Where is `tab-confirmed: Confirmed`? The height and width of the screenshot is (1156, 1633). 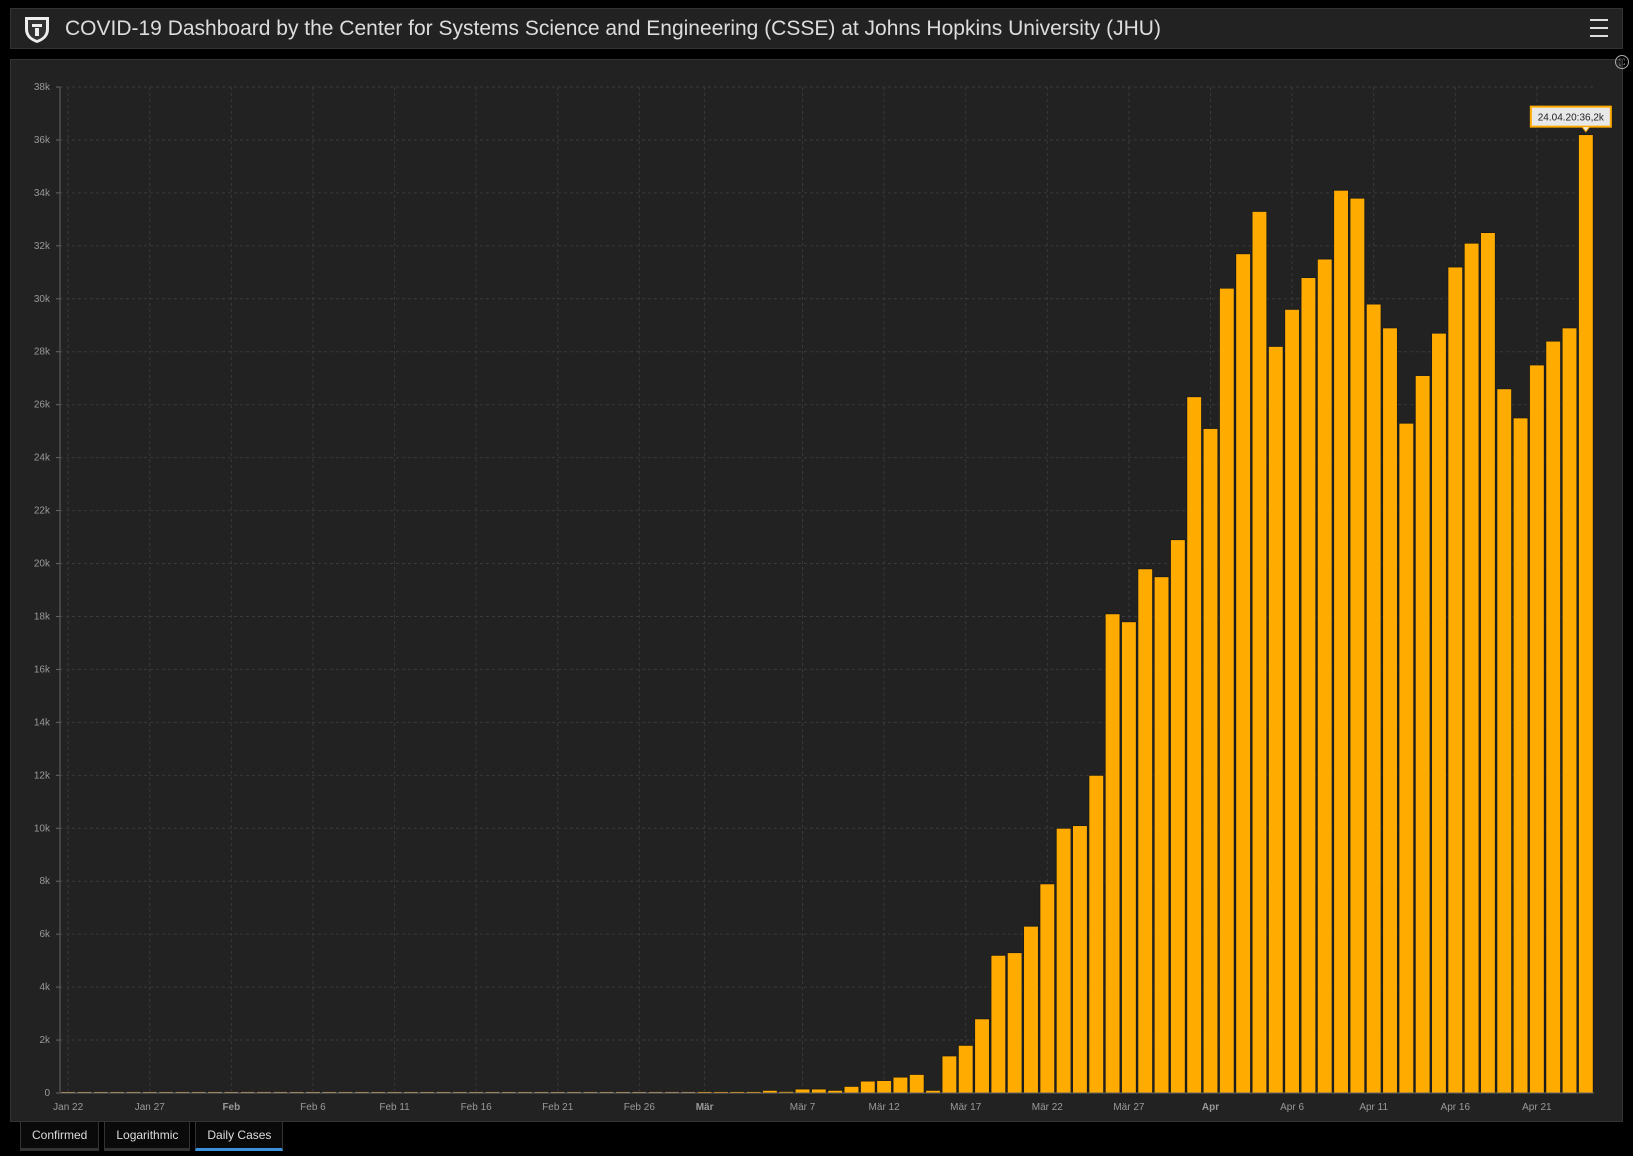
tab-confirmed: Confirmed is located at coordinates (60, 1136).